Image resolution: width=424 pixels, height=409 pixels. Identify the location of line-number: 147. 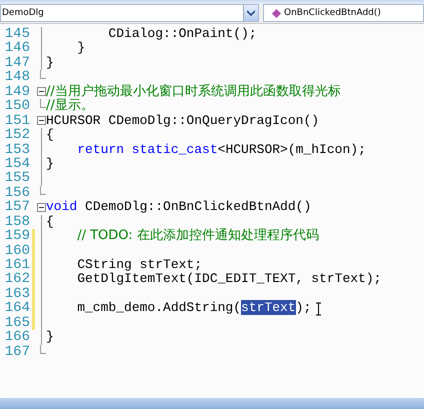
(17, 63).